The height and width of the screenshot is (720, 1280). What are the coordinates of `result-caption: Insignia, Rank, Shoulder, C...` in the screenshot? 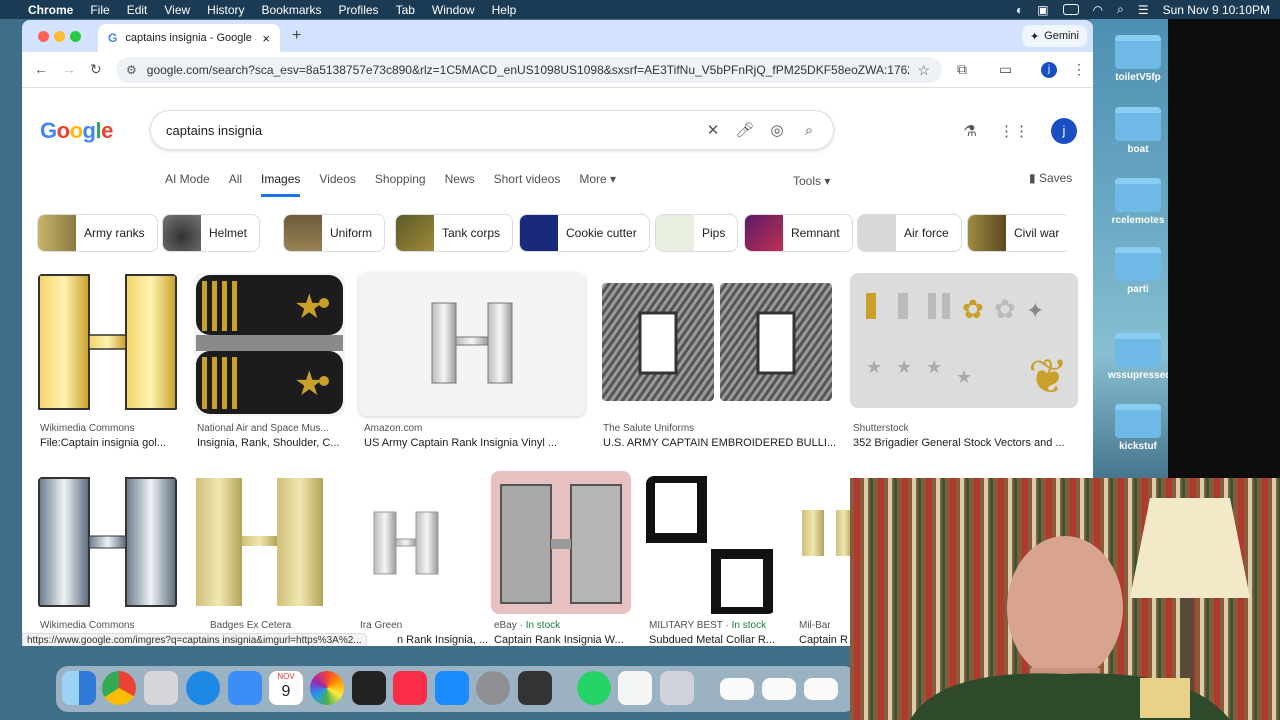 It's located at (272, 443).